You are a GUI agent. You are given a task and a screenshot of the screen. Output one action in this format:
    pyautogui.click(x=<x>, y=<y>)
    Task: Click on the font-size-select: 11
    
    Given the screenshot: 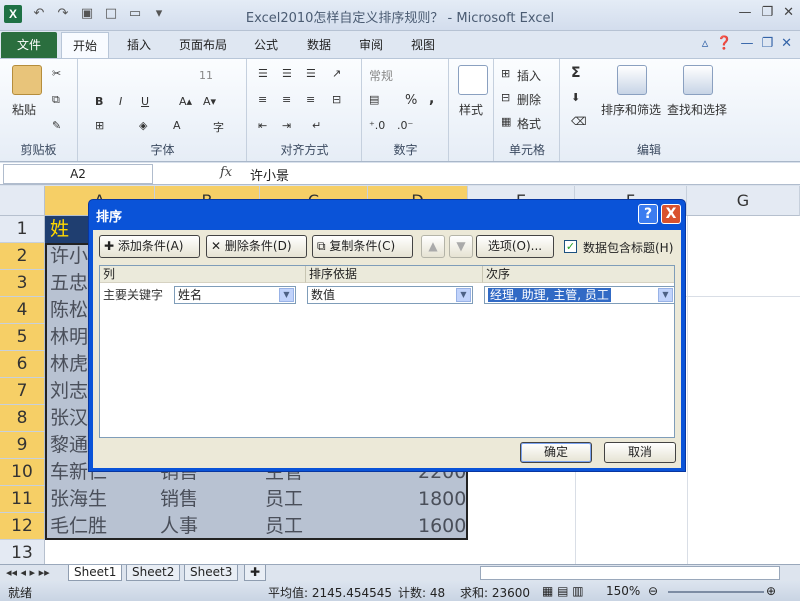 What is the action you would take?
    pyautogui.click(x=206, y=75)
    